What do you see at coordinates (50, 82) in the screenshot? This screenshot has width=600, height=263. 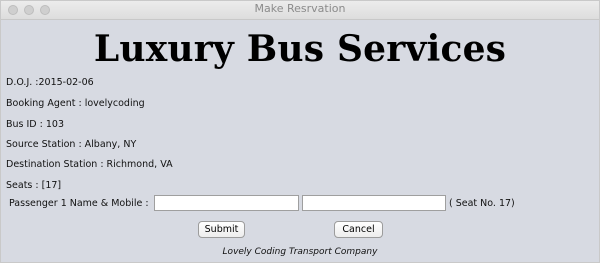 I see `date-of-journey: D.O.J. :2015-02-06` at bounding box center [50, 82].